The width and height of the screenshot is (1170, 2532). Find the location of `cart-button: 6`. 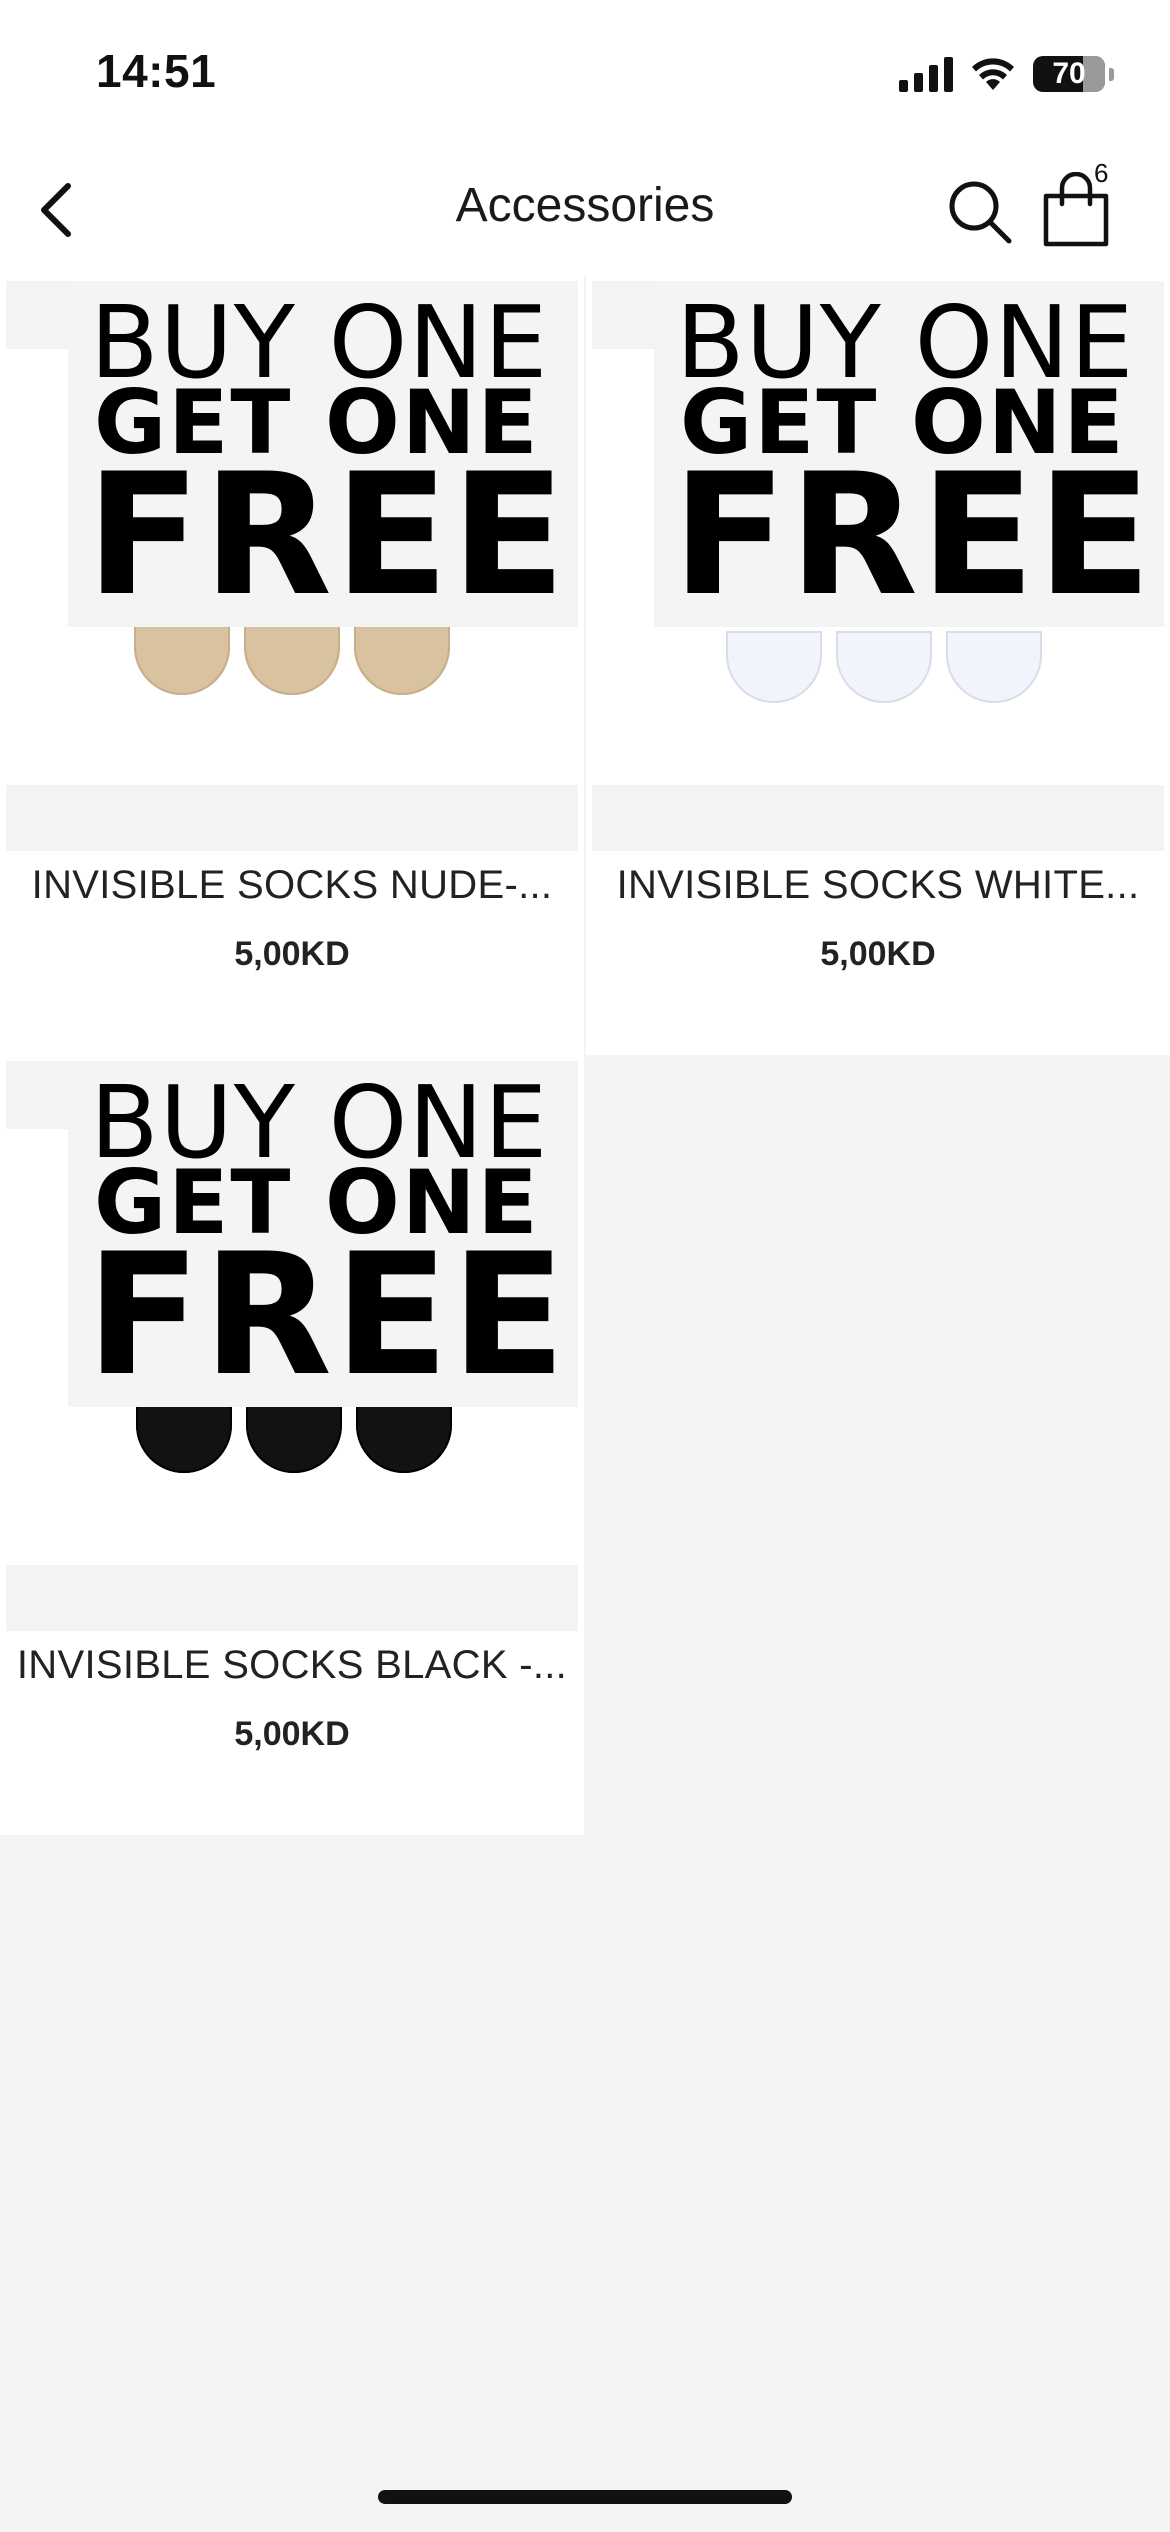

cart-button: 6 is located at coordinates (1086, 208).